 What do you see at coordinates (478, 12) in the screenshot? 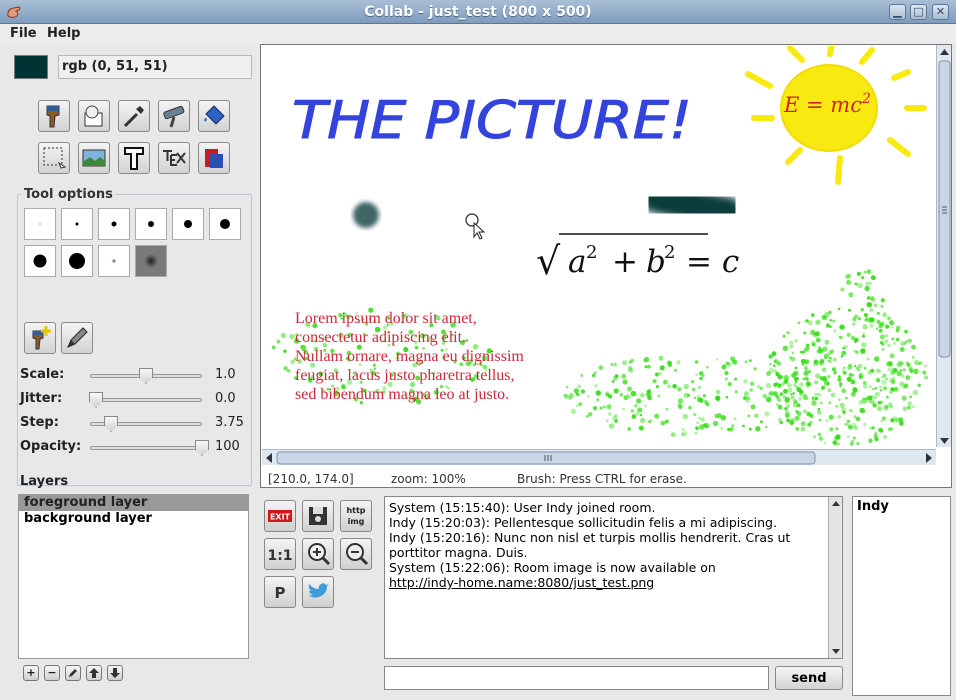
I see `window-title: Collab - just_test (800 x 500)` at bounding box center [478, 12].